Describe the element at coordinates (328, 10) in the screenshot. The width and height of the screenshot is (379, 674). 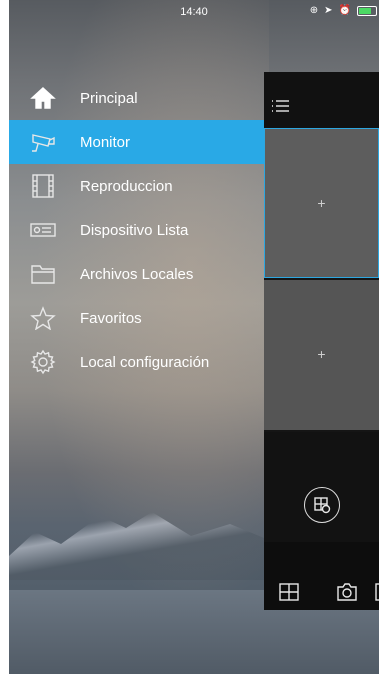
I see `location-icon: ➤` at that location.